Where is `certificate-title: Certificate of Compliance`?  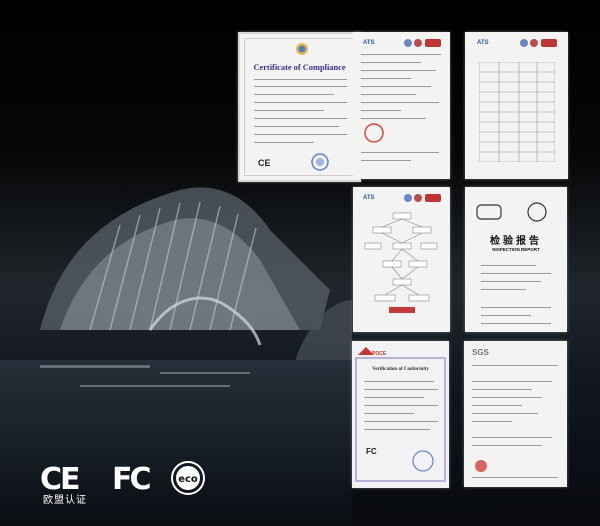 certificate-title: Certificate of Compliance is located at coordinates (299, 67).